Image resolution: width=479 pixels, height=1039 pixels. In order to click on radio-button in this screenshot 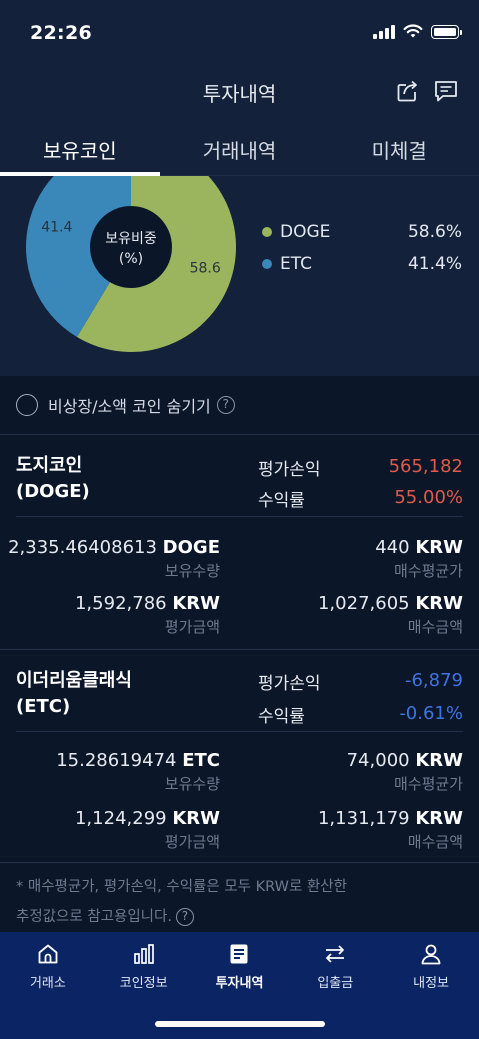, I will do `click(27, 405)`.